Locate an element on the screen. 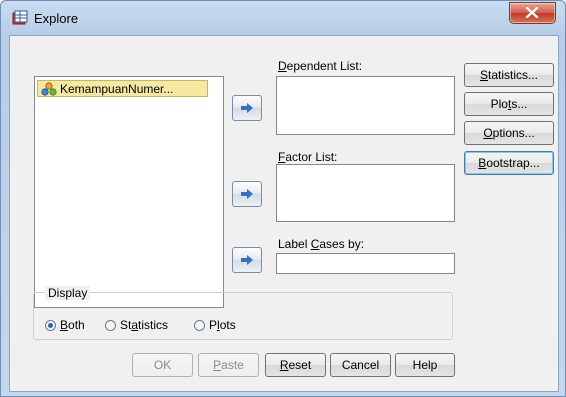  display-statistics-radio: Statistics is located at coordinates (136, 325).